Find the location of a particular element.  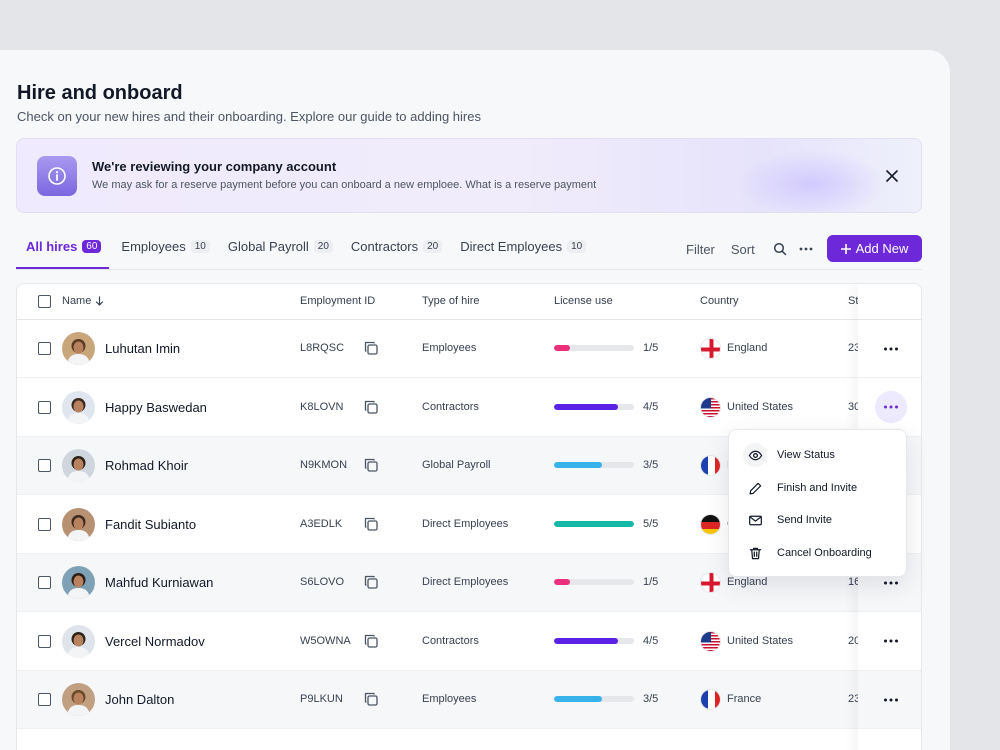

select-all-checkbox is located at coordinates (44, 301).